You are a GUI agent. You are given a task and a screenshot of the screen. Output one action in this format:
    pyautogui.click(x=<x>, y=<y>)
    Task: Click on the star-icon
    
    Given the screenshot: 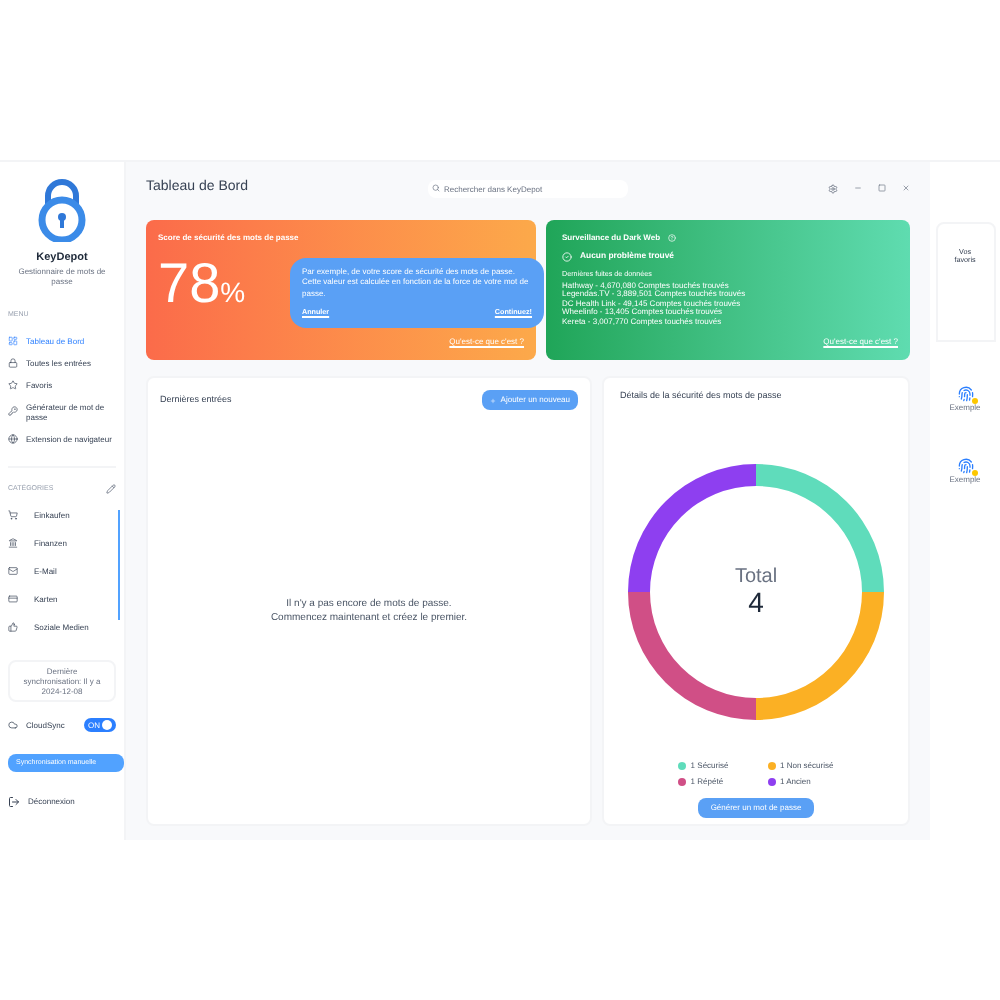 What is the action you would take?
    pyautogui.click(x=13, y=384)
    